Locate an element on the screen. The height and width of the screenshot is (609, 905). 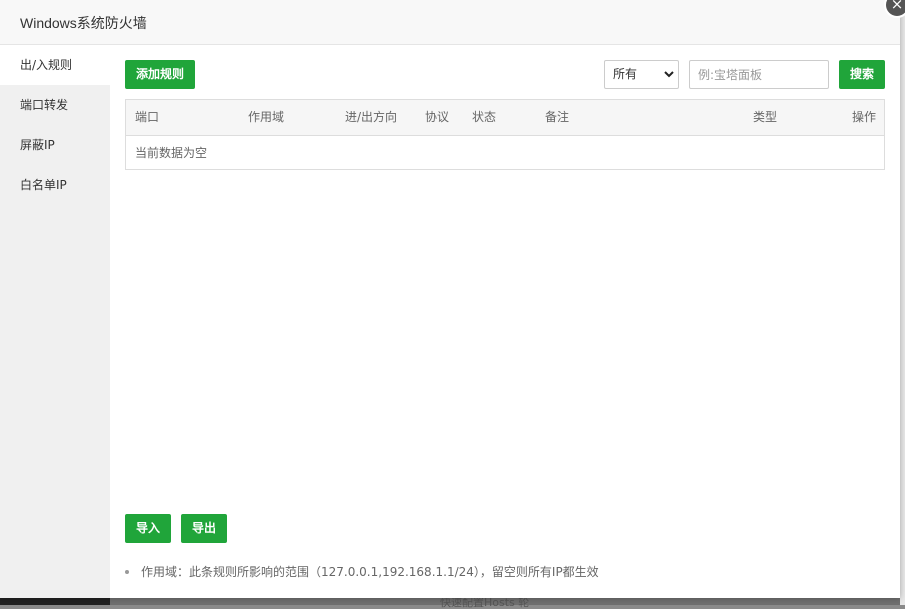
background-partial-text: 快速配置Hosts 轮 is located at coordinates (485, 602).